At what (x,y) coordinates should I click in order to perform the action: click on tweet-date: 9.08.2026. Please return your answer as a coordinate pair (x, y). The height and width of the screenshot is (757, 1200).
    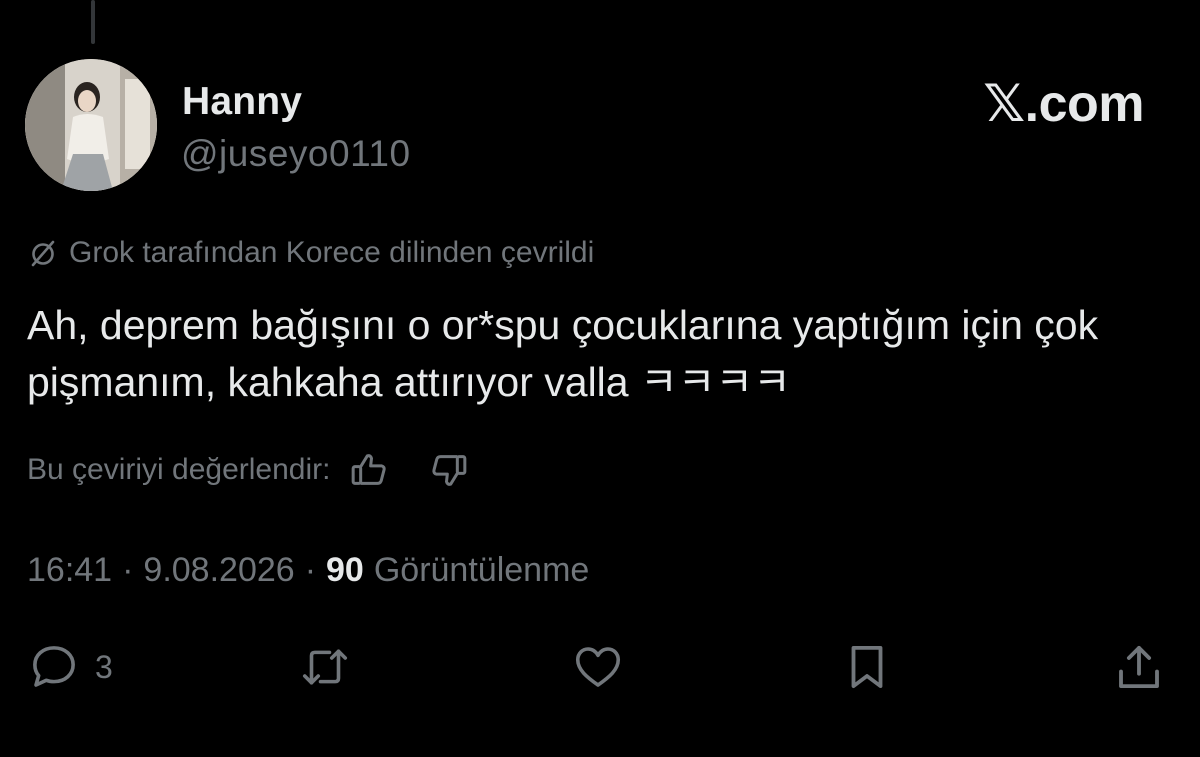
    Looking at the image, I should click on (218, 570).